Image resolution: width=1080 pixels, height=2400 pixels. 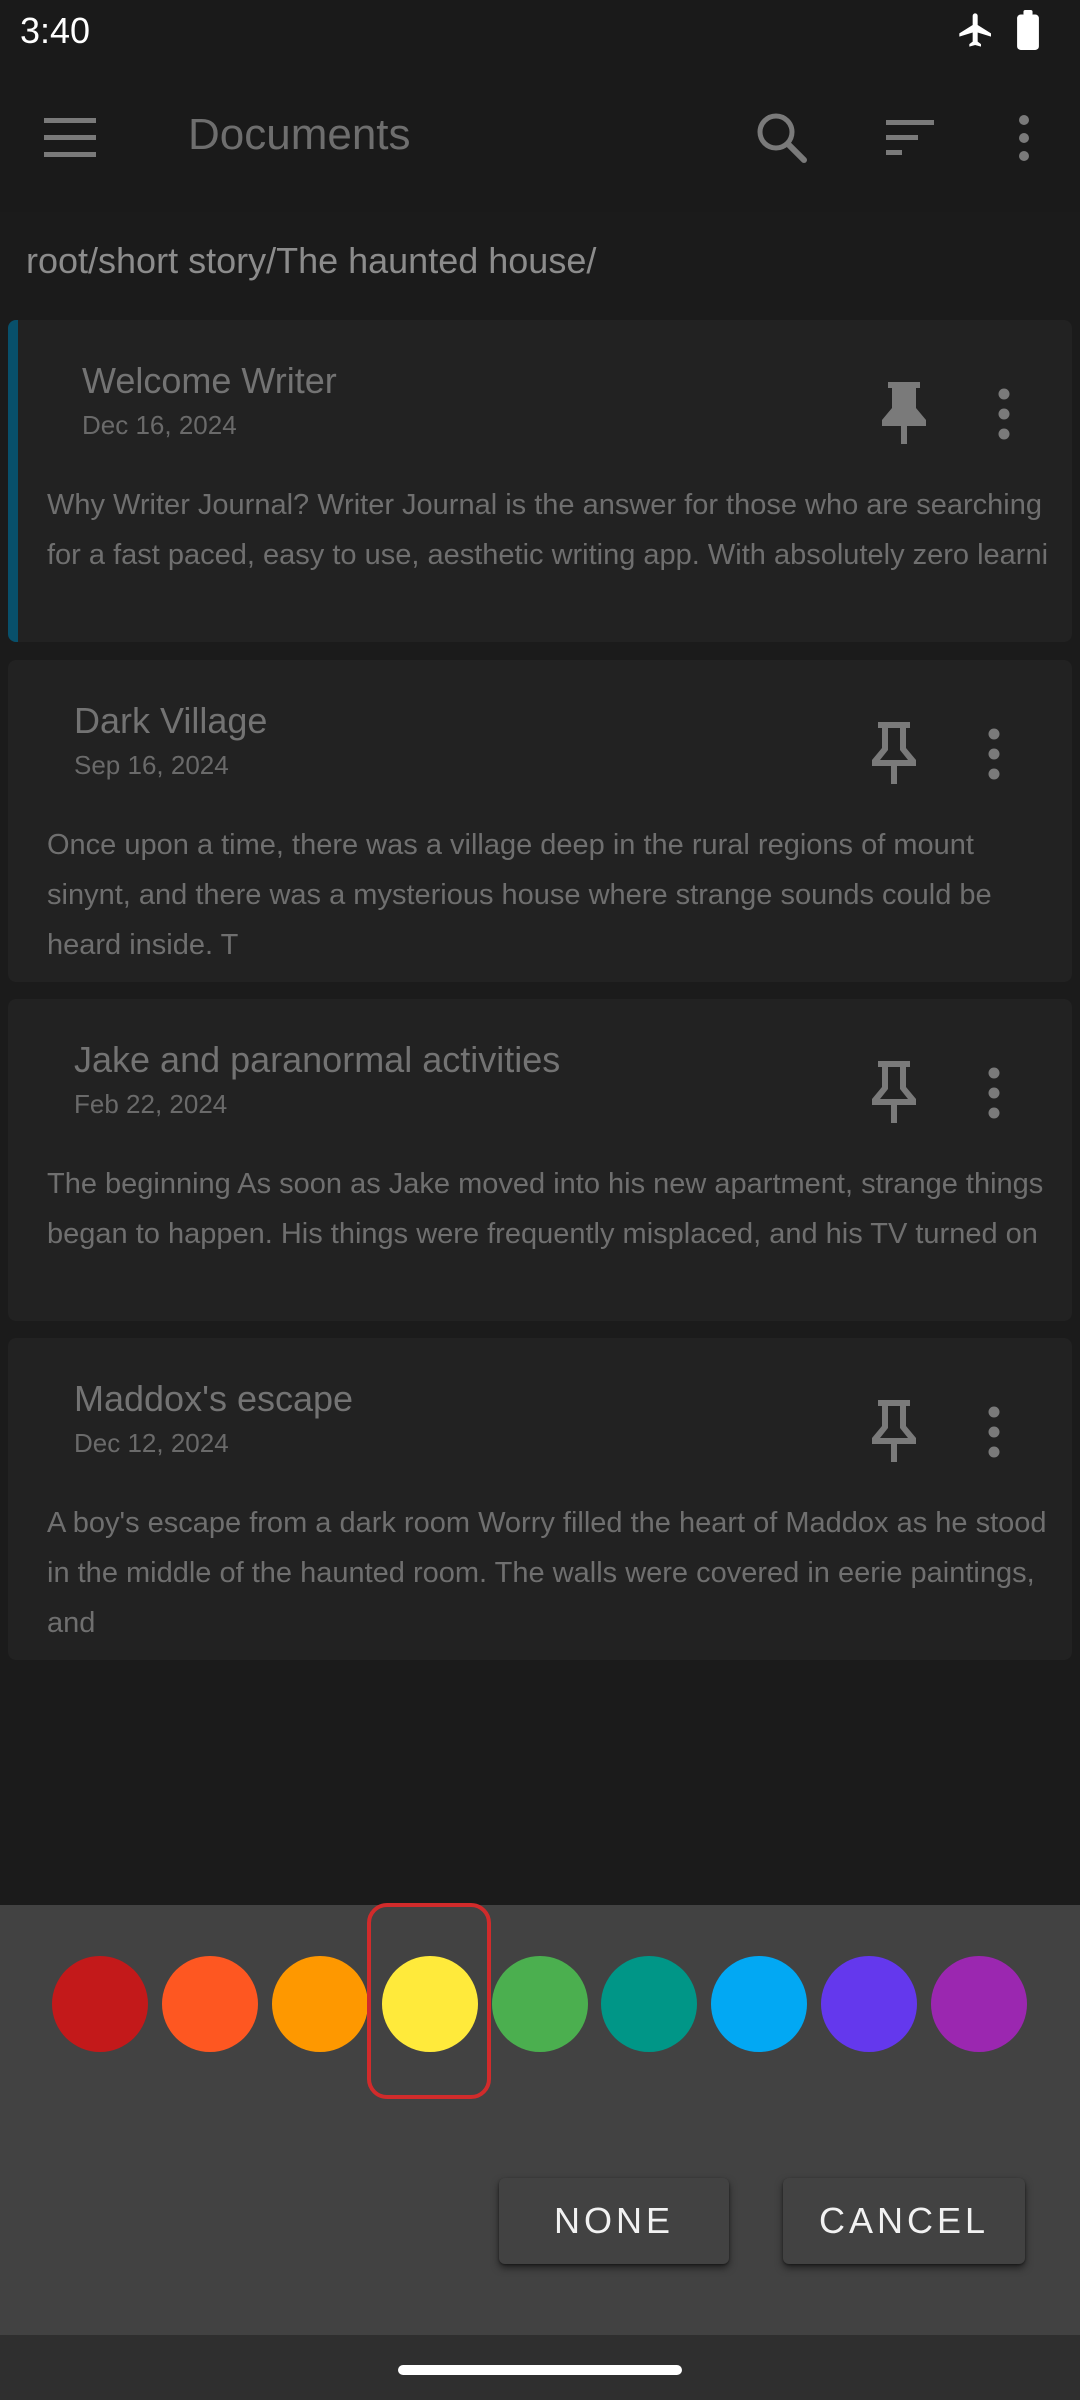 I want to click on overflow-menu-button, so click(x=1024, y=138).